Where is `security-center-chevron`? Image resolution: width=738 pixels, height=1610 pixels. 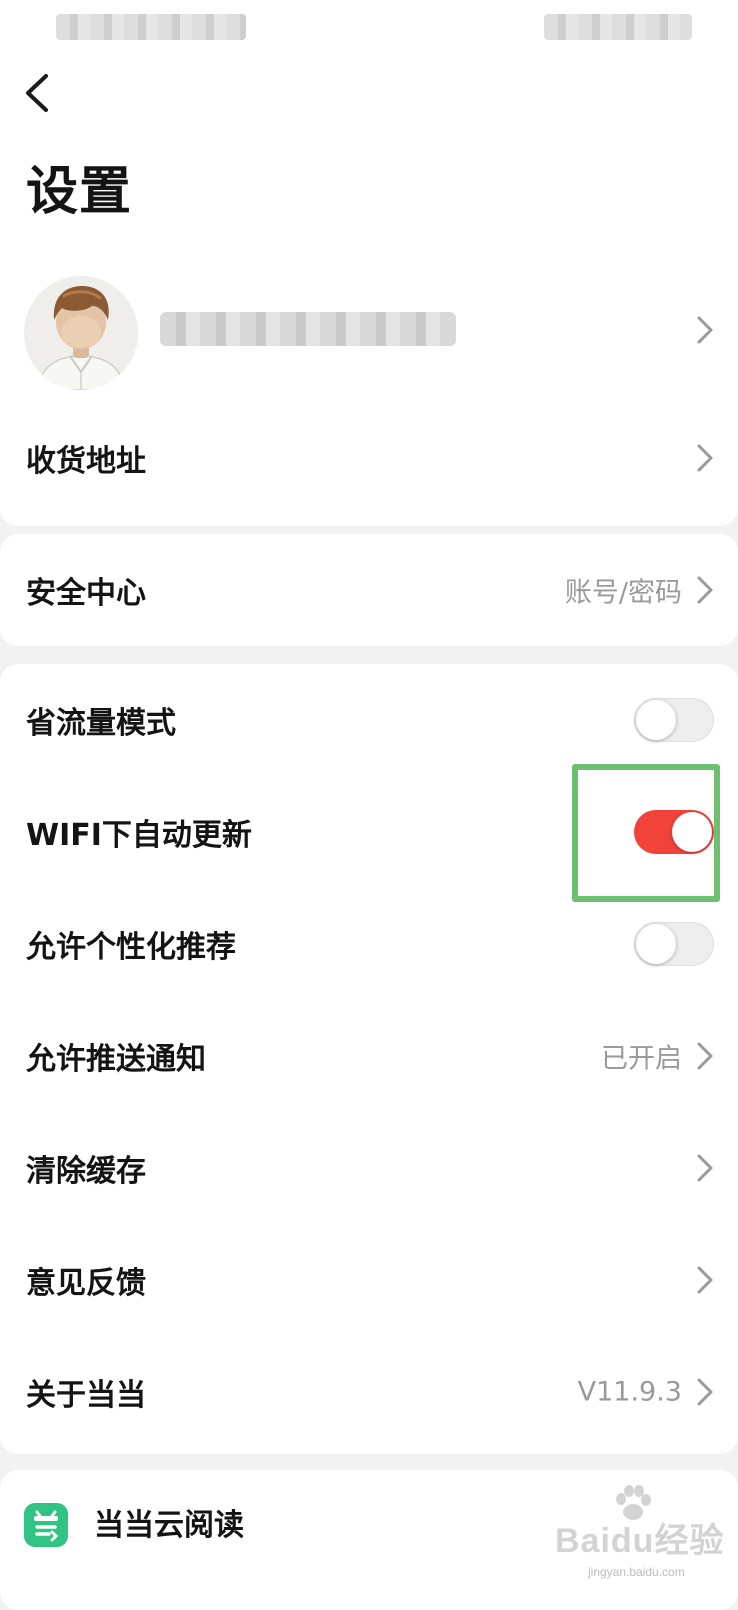 security-center-chevron is located at coordinates (705, 590).